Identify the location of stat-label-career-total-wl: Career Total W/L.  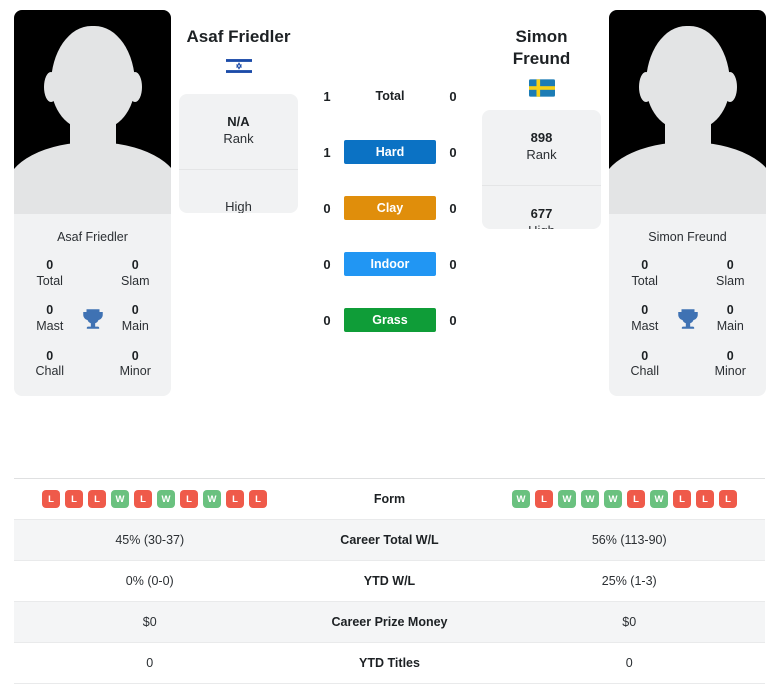
(389, 540).